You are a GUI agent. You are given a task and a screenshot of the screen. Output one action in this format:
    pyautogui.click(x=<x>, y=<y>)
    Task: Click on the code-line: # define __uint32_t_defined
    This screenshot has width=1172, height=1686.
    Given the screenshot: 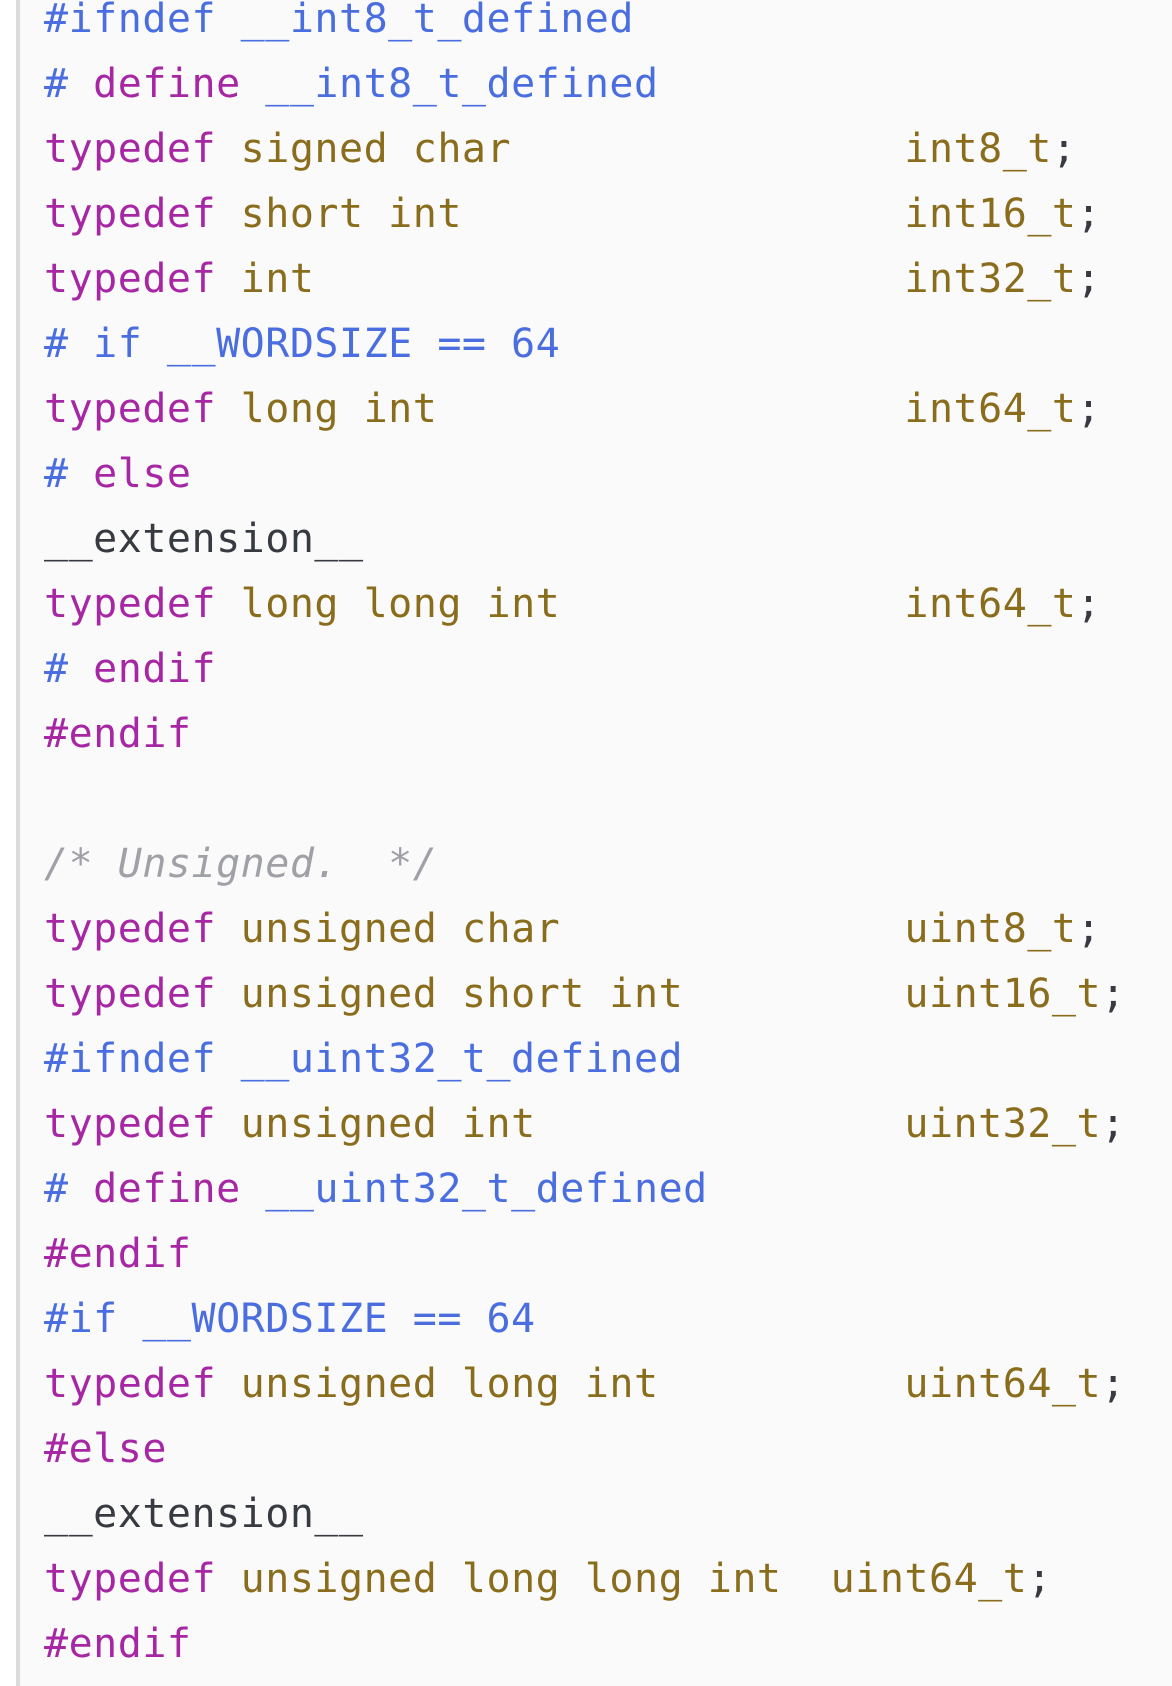 What is the action you would take?
    pyautogui.click(x=585, y=1189)
    